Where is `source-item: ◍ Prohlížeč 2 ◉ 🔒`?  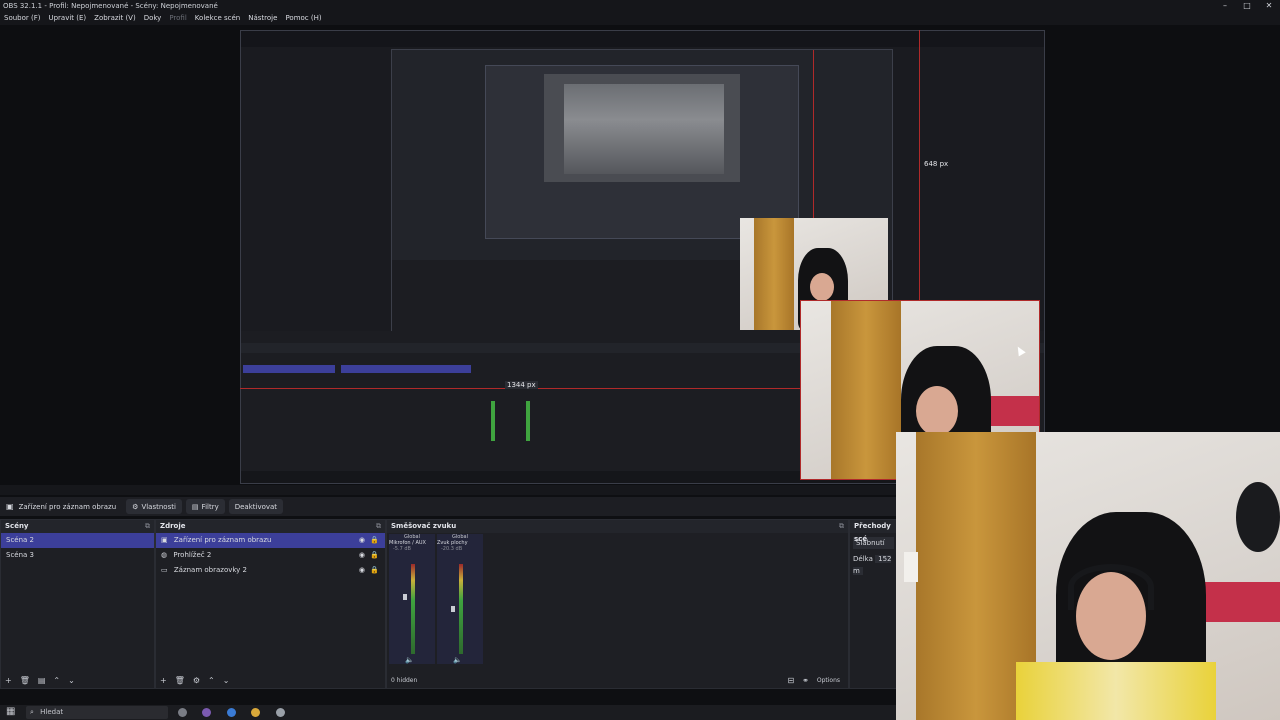 source-item: ◍ Prohlížeč 2 ◉ 🔒 is located at coordinates (270, 555).